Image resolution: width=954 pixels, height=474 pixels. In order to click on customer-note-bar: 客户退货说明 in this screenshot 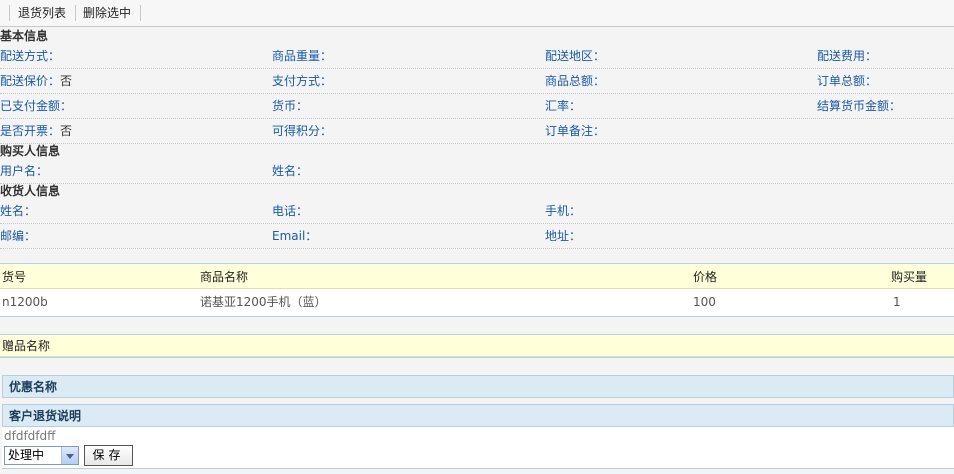, I will do `click(478, 415)`.